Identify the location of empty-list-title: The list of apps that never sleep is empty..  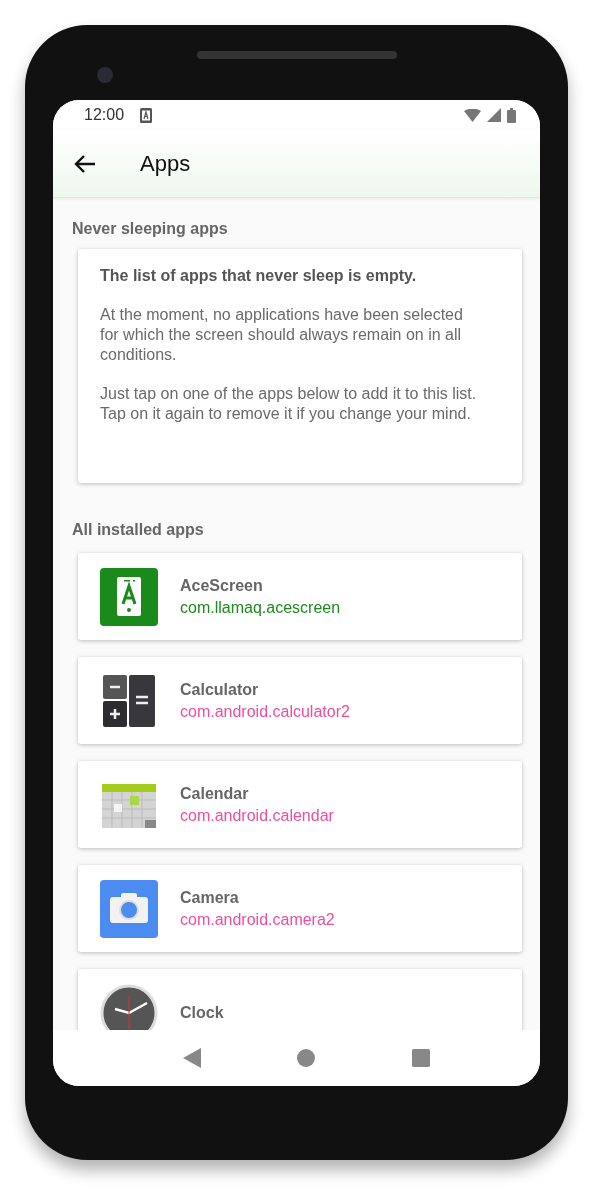
(259, 276).